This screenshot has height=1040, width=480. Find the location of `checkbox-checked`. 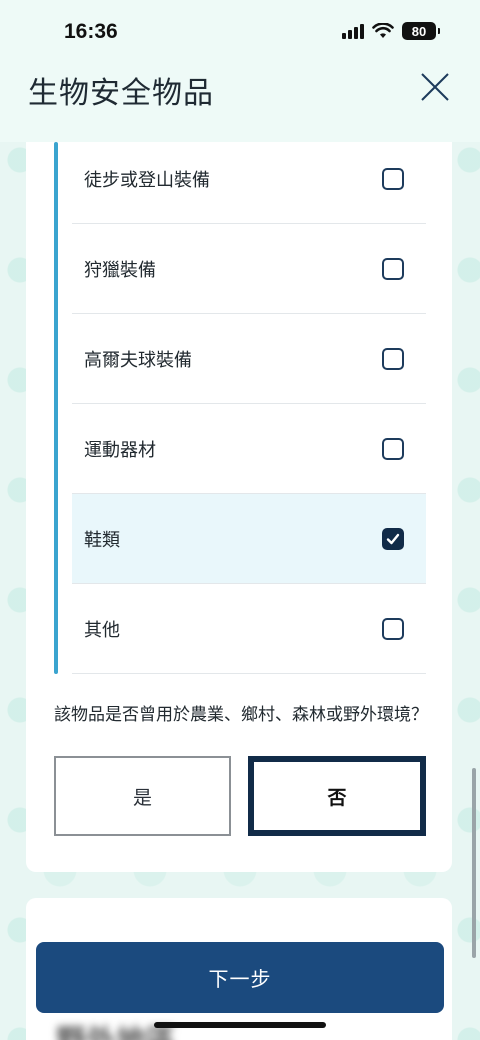

checkbox-checked is located at coordinates (393, 538).